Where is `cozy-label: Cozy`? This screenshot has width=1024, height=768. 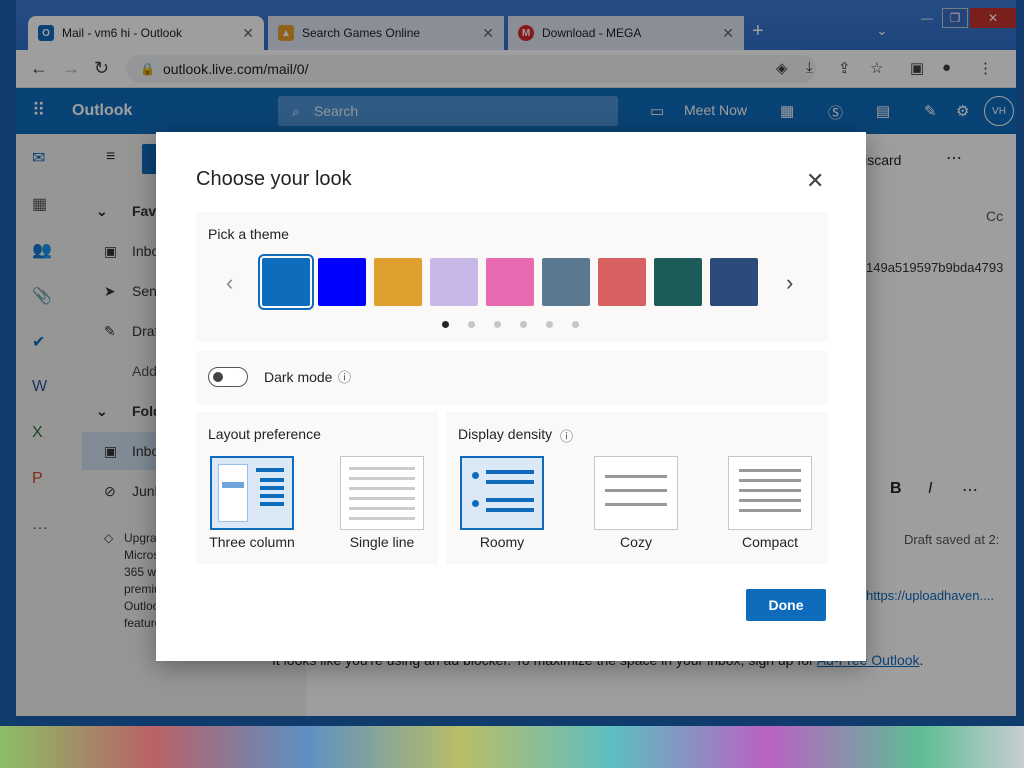
cozy-label: Cozy is located at coordinates (636, 542).